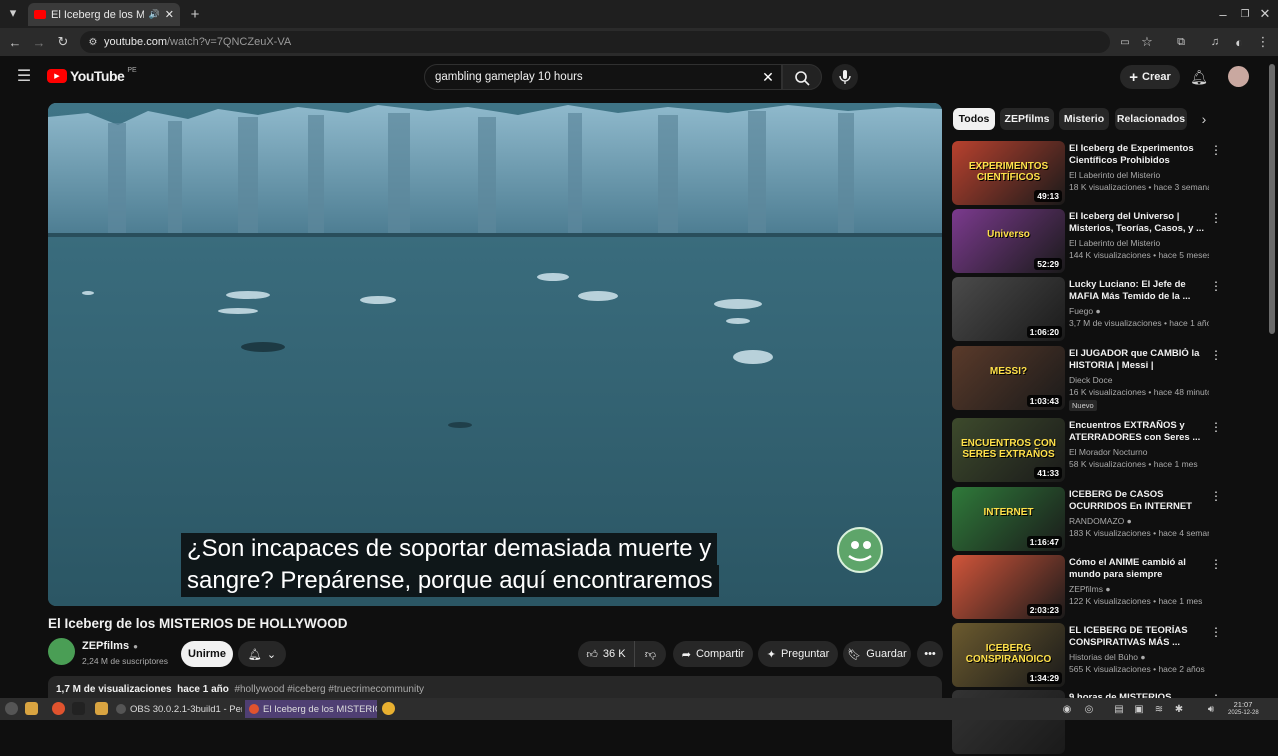  What do you see at coordinates (154, 14) in the screenshot?
I see `speaker-icon: 🔊` at bounding box center [154, 14].